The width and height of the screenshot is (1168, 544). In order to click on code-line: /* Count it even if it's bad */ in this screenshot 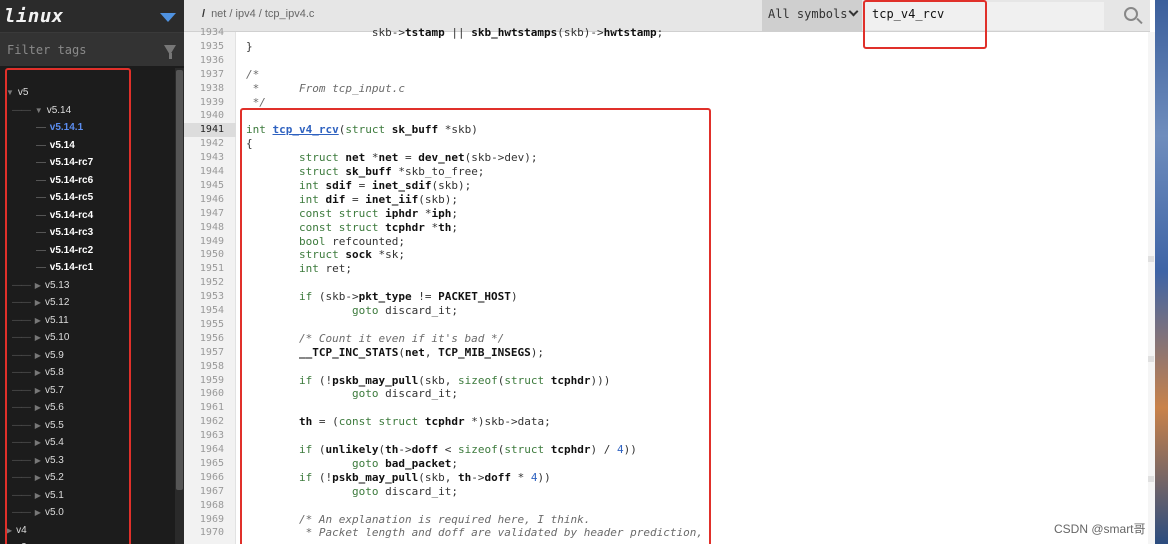, I will do `click(375, 338)`.